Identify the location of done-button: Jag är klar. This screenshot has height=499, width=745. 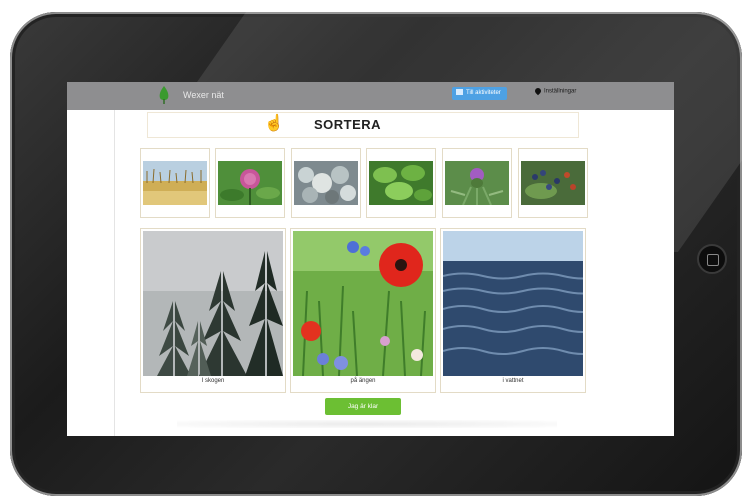
(363, 406).